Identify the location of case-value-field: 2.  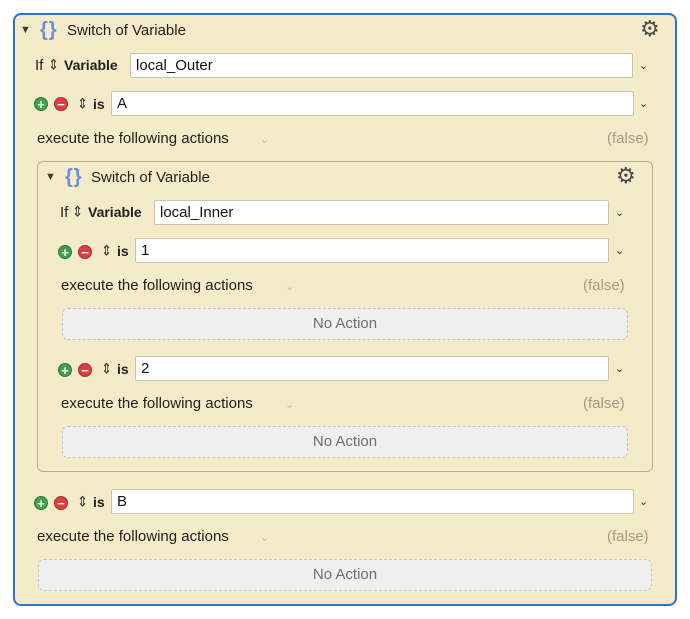
(372, 368).